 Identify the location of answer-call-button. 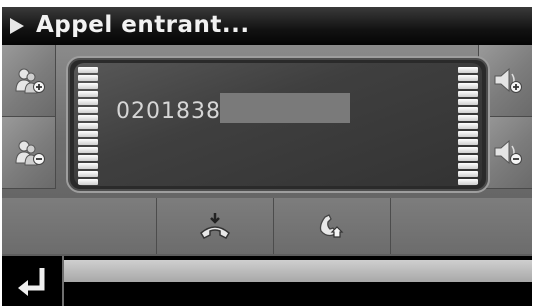
(332, 226).